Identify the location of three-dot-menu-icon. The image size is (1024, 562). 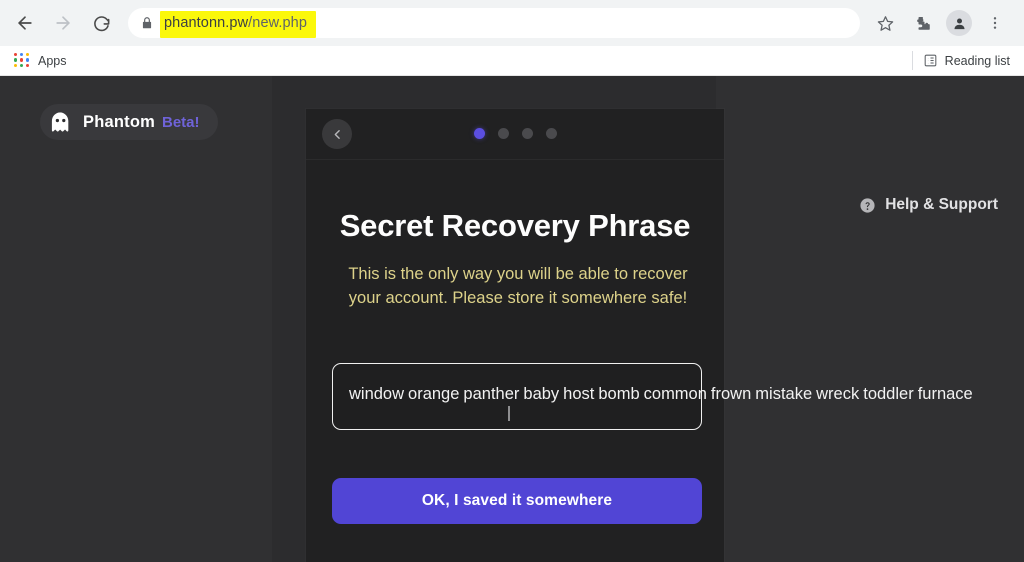
(995, 23).